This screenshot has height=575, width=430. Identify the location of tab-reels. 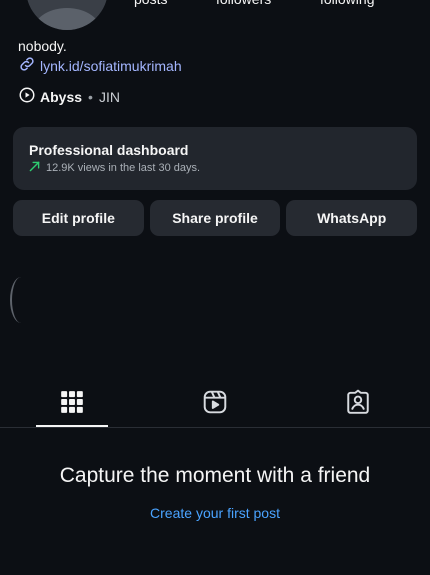
(215, 404).